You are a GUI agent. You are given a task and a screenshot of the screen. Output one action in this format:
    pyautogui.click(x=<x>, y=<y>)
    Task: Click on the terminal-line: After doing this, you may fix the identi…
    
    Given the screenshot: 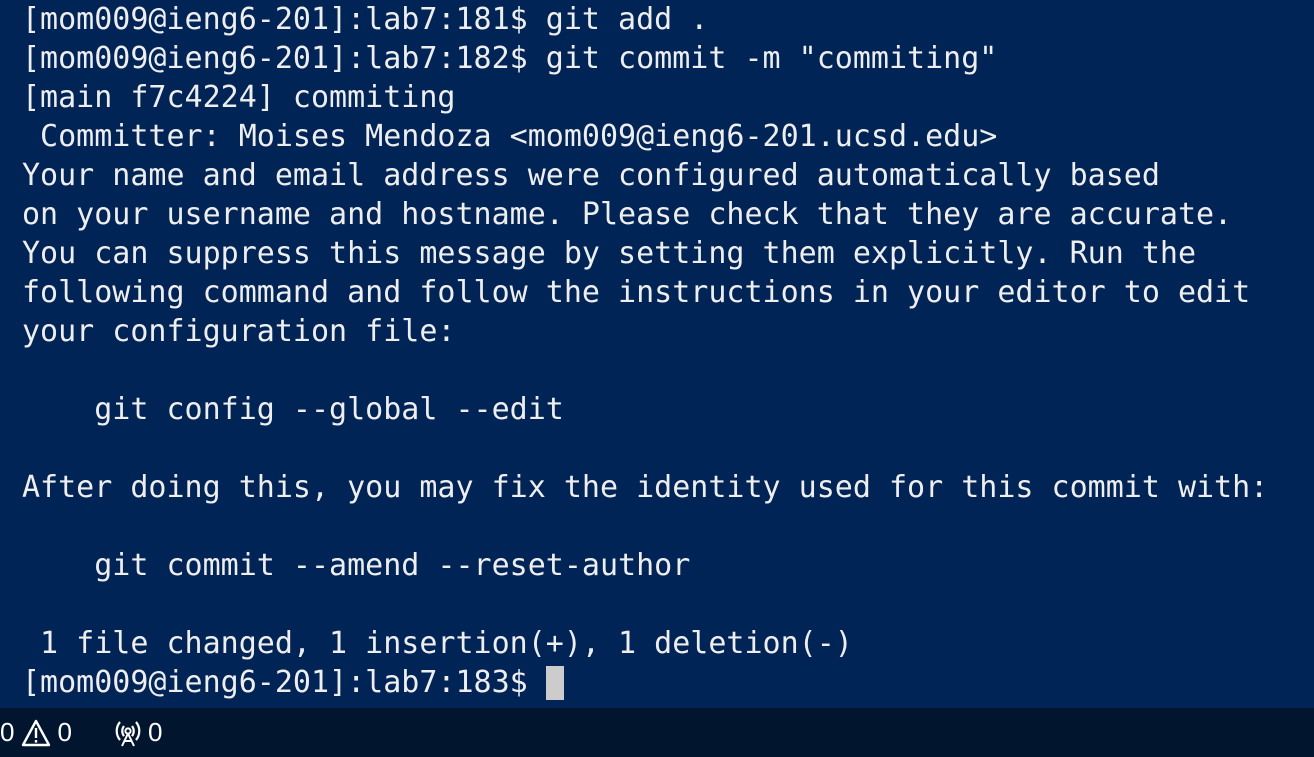 What is the action you would take?
    pyautogui.click(x=645, y=487)
    